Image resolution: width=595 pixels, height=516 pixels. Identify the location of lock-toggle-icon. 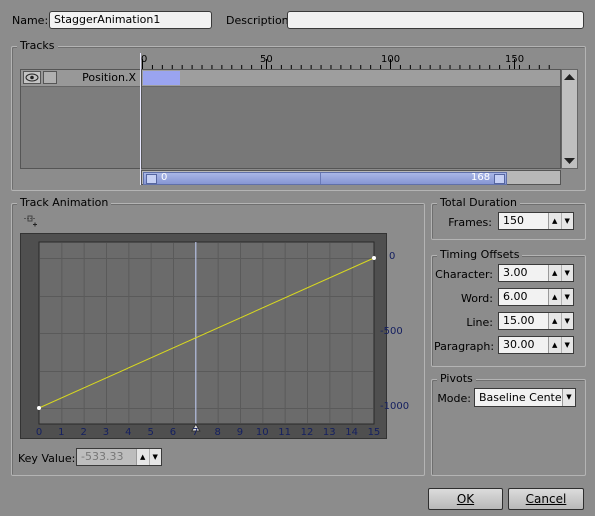
(50, 77).